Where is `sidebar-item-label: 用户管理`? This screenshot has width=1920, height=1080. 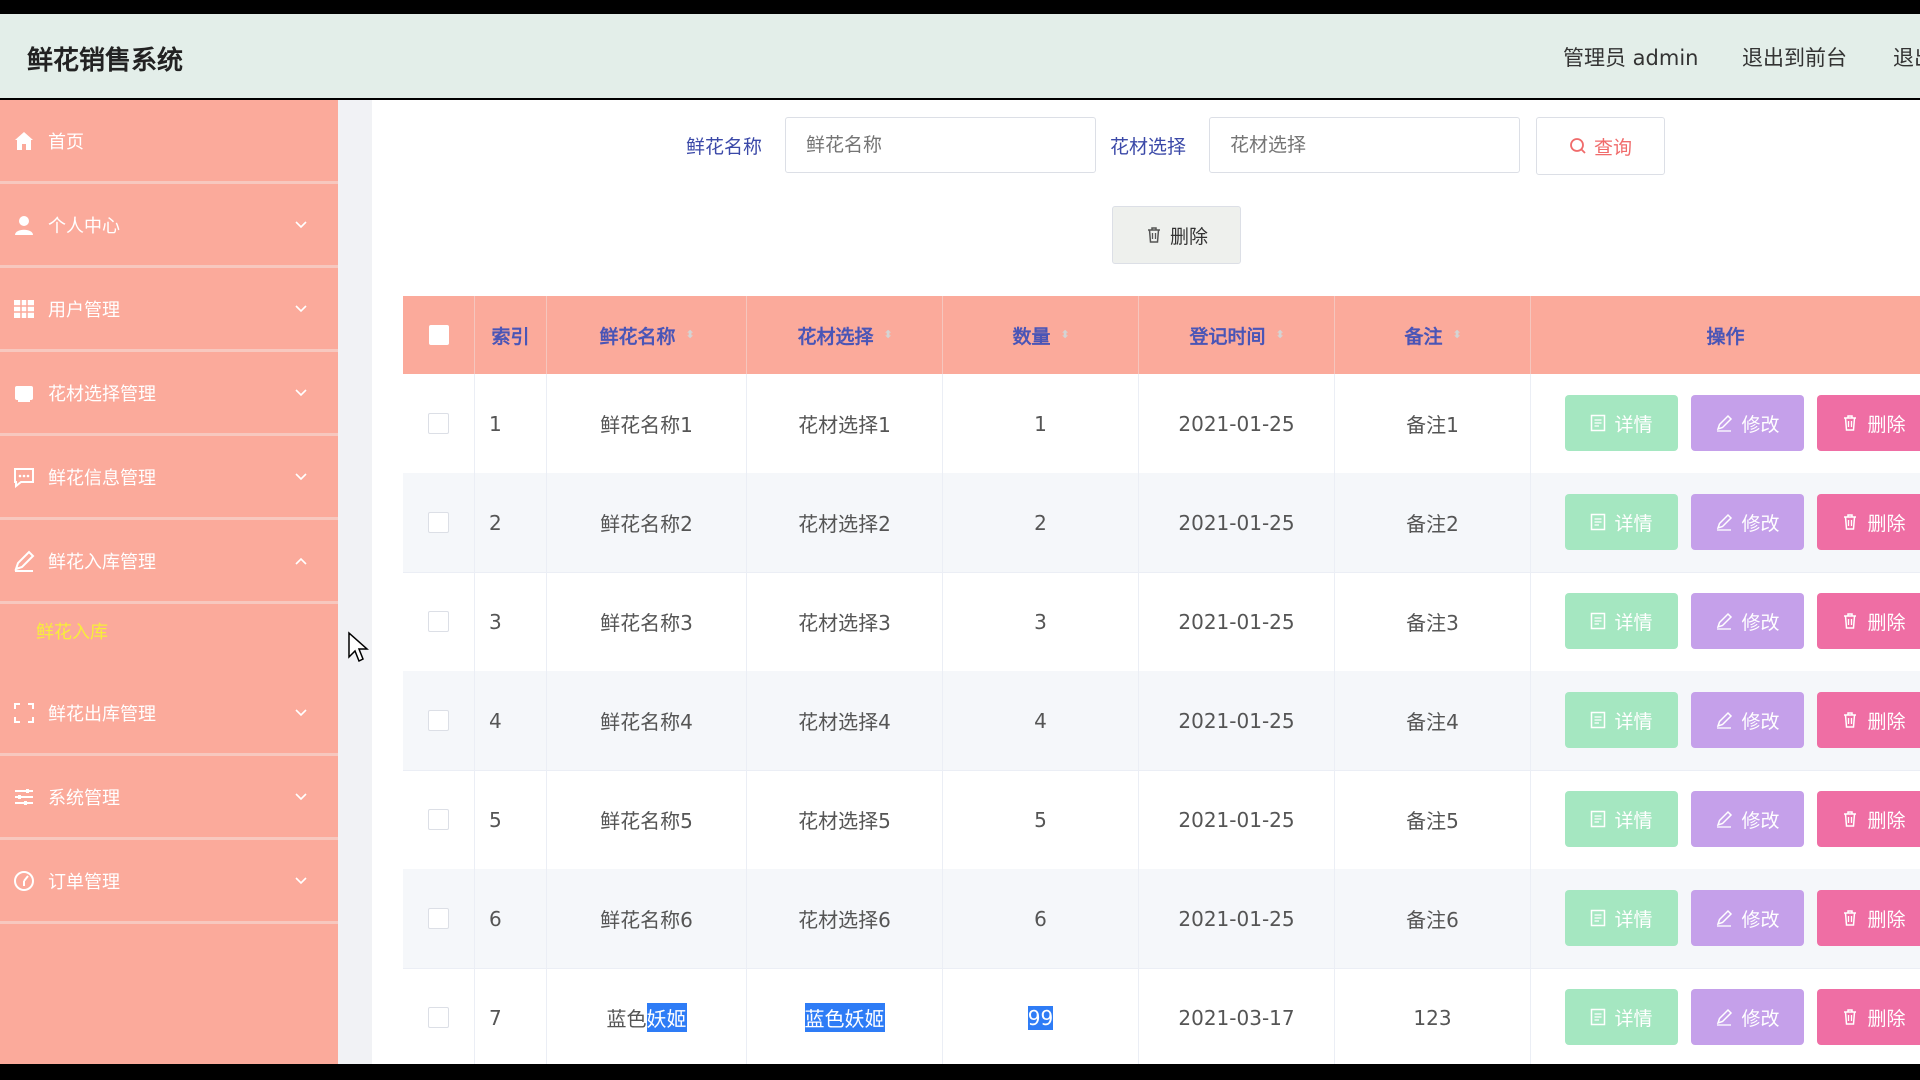
sidebar-item-label: 用户管理 is located at coordinates (84, 310).